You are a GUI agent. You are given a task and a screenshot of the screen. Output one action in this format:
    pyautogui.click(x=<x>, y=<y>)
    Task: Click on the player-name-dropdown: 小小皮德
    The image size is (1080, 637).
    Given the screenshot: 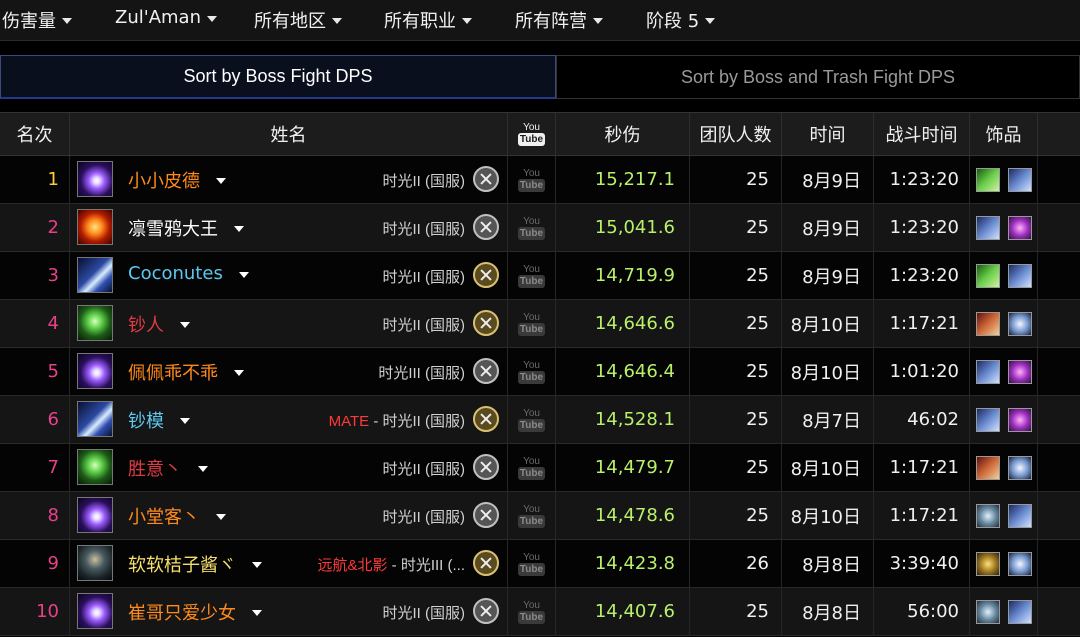 What is the action you would take?
    pyautogui.click(x=177, y=180)
    